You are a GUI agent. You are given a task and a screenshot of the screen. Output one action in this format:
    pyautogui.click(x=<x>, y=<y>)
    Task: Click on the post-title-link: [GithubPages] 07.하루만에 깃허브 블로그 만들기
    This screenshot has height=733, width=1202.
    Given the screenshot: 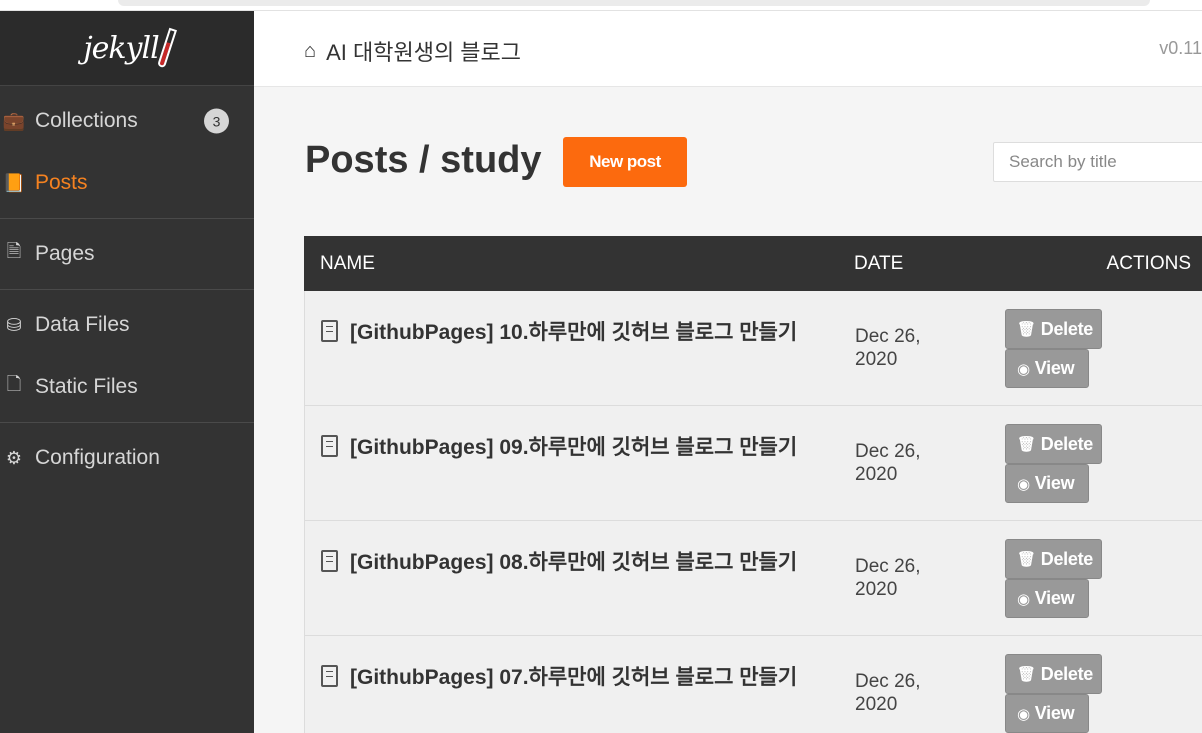 What is the action you would take?
    pyautogui.click(x=571, y=678)
    